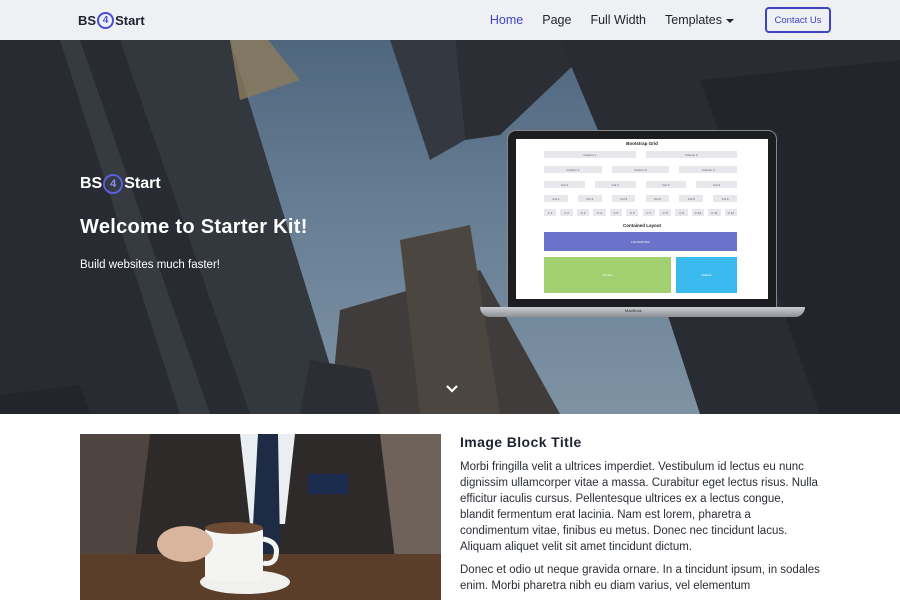 The width and height of the screenshot is (900, 600). I want to click on hero-subtitle: Build websites much faster!, so click(150, 265).